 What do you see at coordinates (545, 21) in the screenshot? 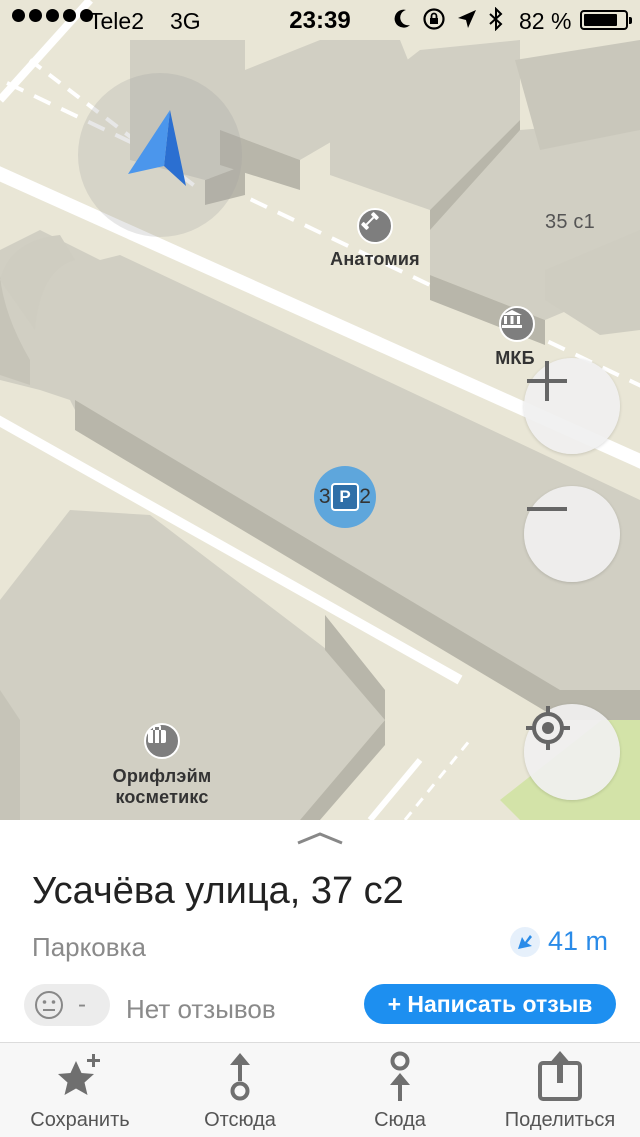
I see `battery-percent: 82 %` at bounding box center [545, 21].